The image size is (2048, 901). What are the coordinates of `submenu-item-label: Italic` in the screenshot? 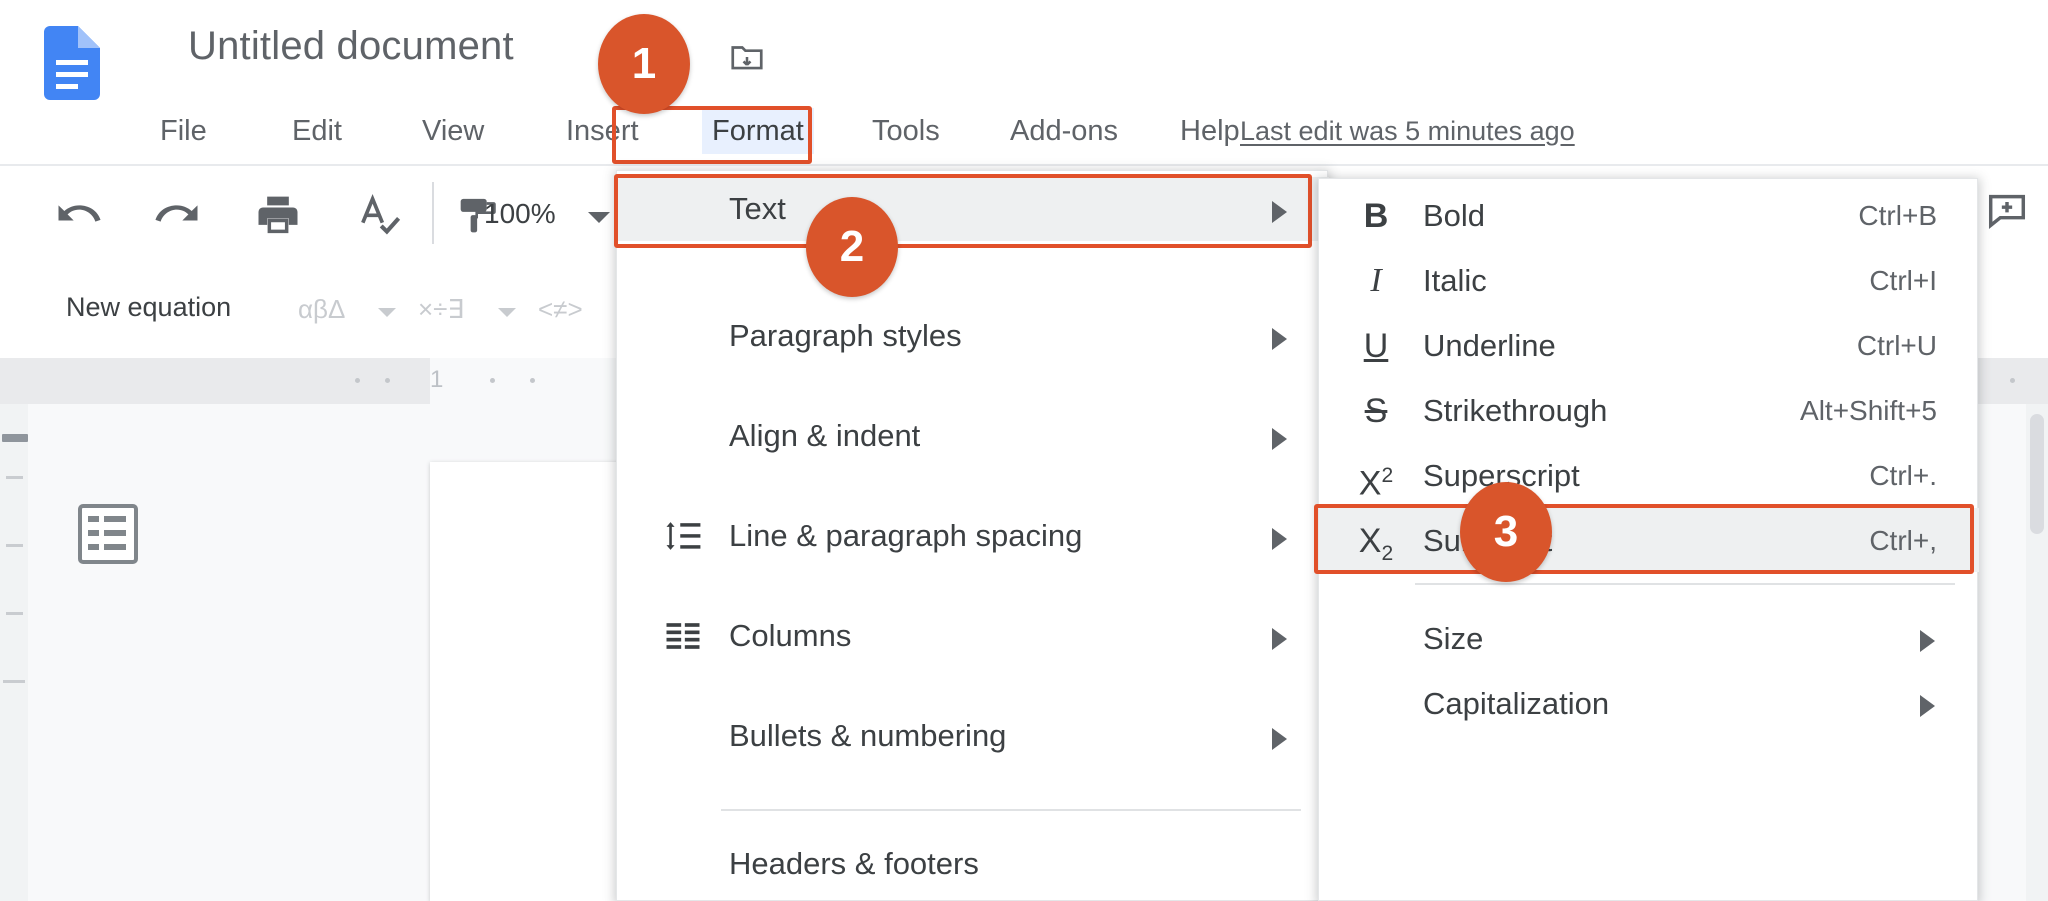 It's located at (1455, 280).